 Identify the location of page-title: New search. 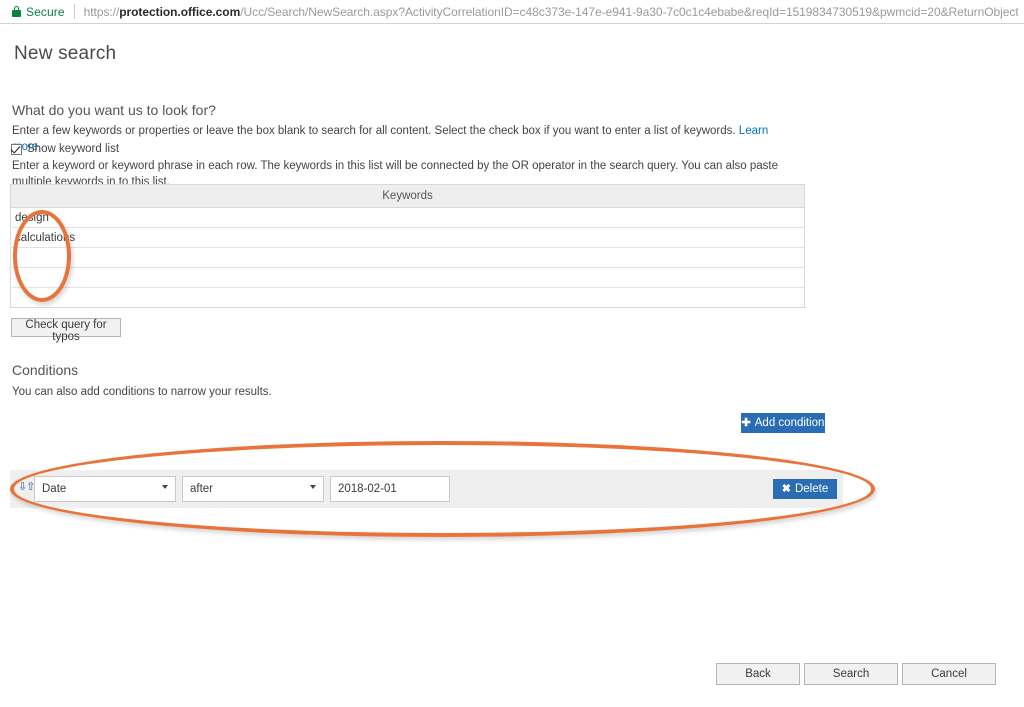
(65, 53).